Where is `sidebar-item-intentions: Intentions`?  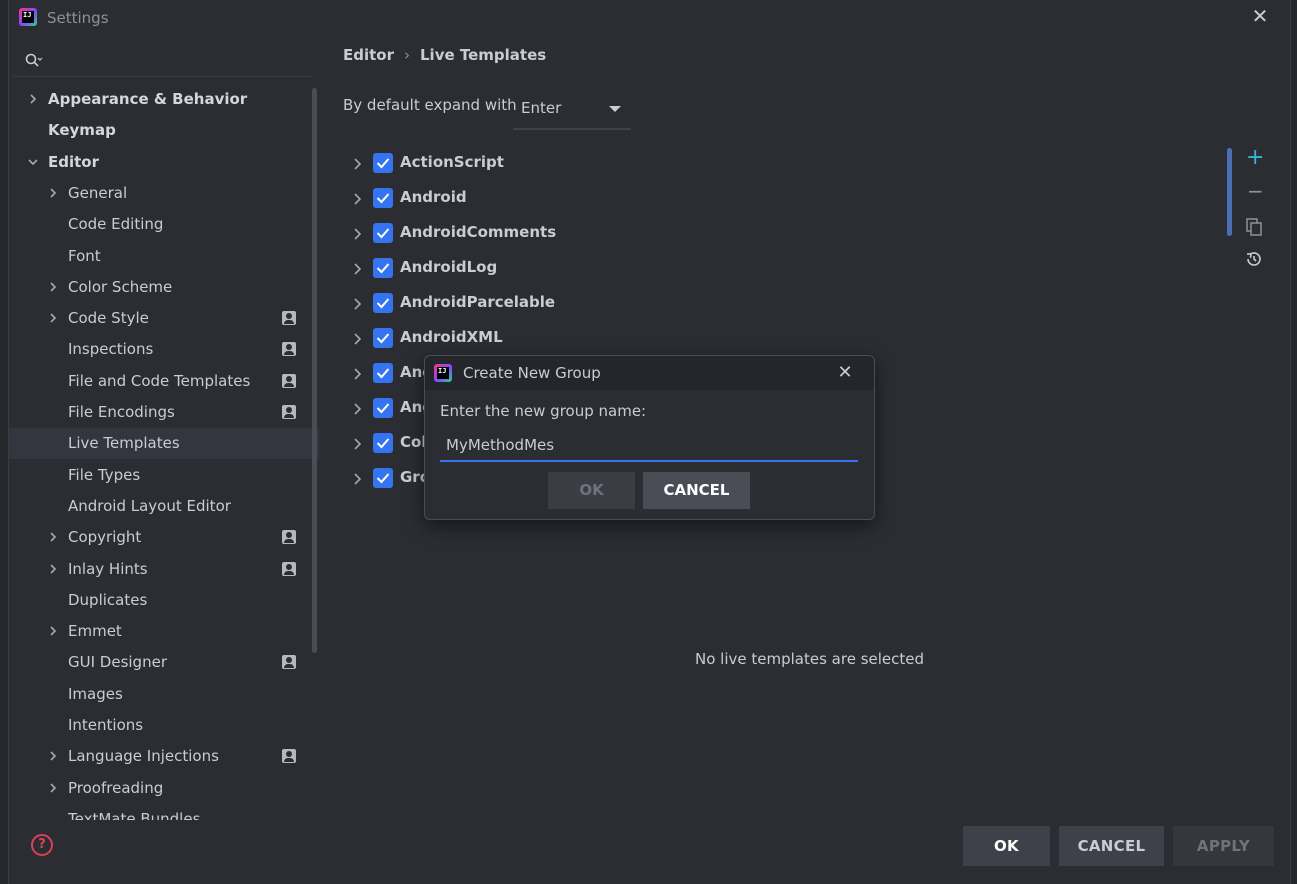
sidebar-item-intentions: Intentions is located at coordinates (164, 725).